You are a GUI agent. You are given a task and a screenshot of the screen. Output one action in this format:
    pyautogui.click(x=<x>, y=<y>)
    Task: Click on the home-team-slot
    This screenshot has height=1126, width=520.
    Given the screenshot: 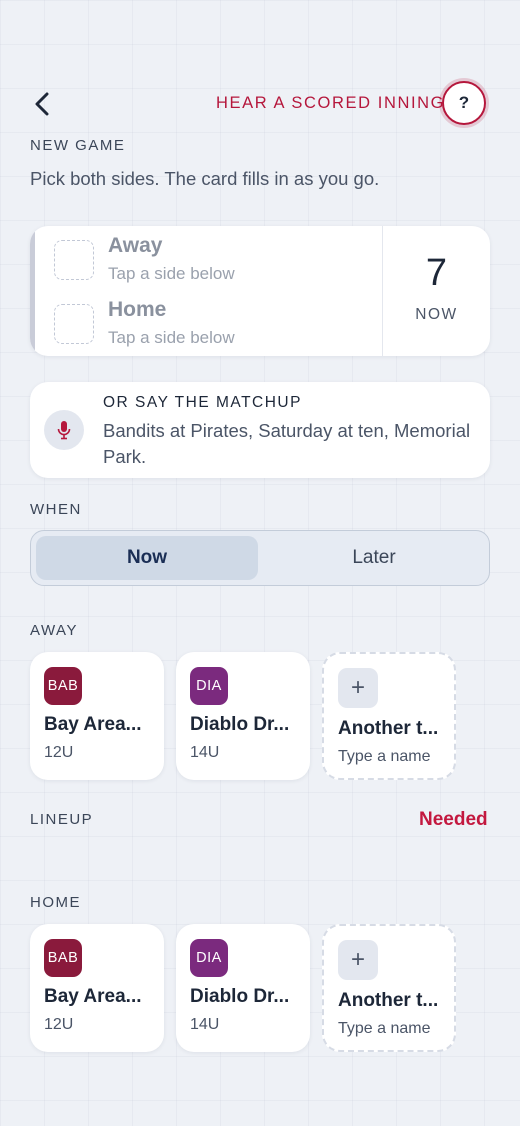 What is the action you would take?
    pyautogui.click(x=74, y=324)
    